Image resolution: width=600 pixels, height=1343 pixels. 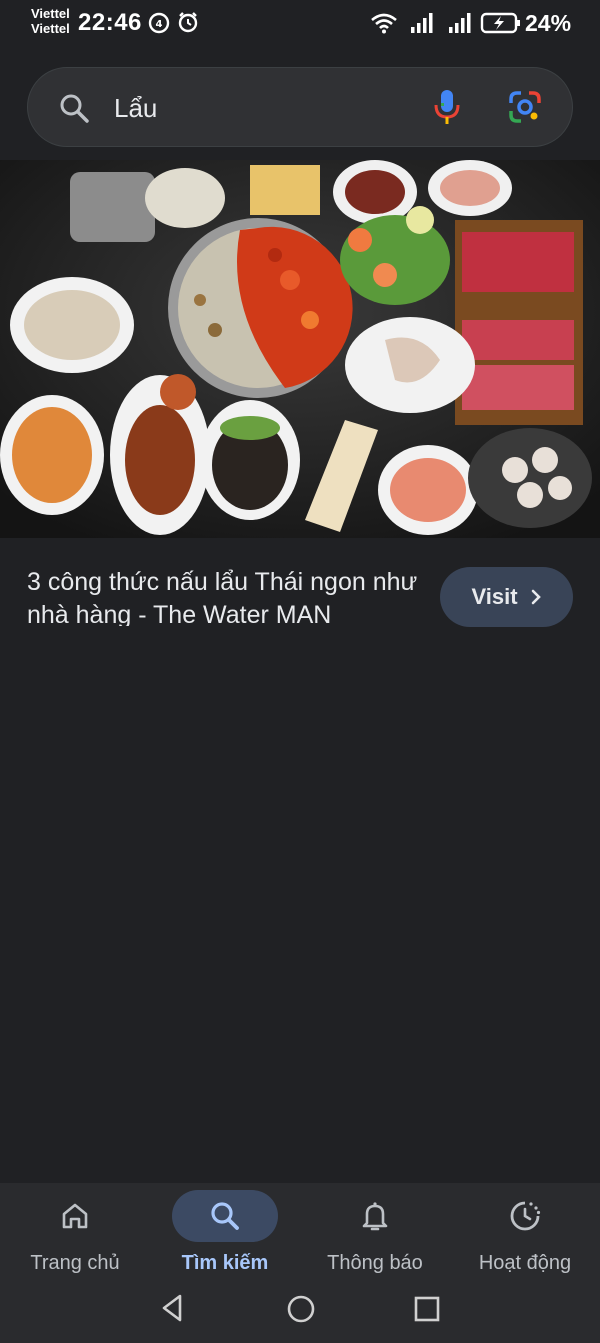 I want to click on system-navigation, so click(x=300, y=1310).